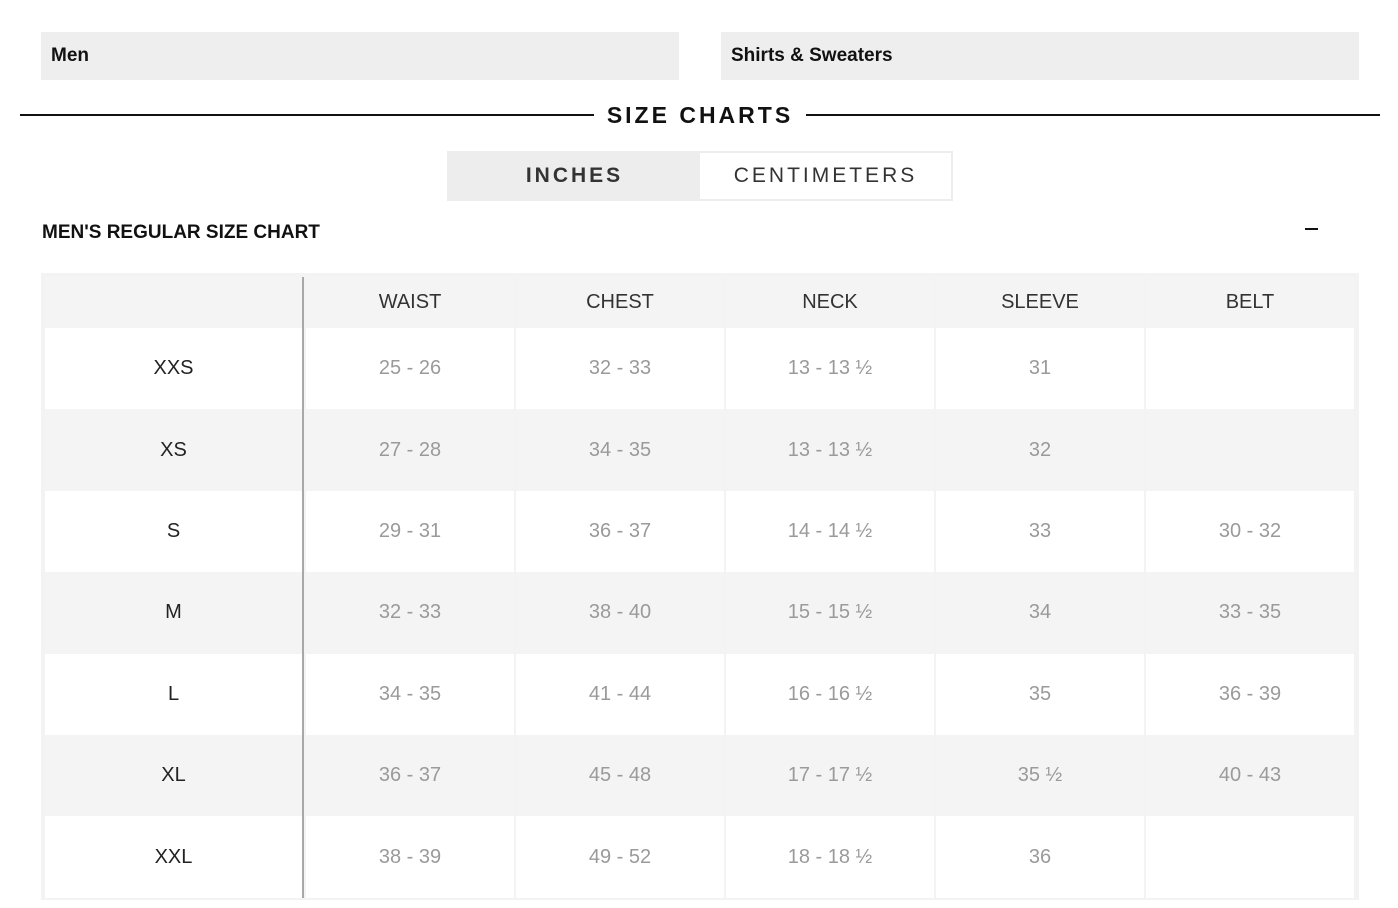 The width and height of the screenshot is (1398, 908). What do you see at coordinates (409, 694) in the screenshot?
I see `waist-cell: 34 - 35` at bounding box center [409, 694].